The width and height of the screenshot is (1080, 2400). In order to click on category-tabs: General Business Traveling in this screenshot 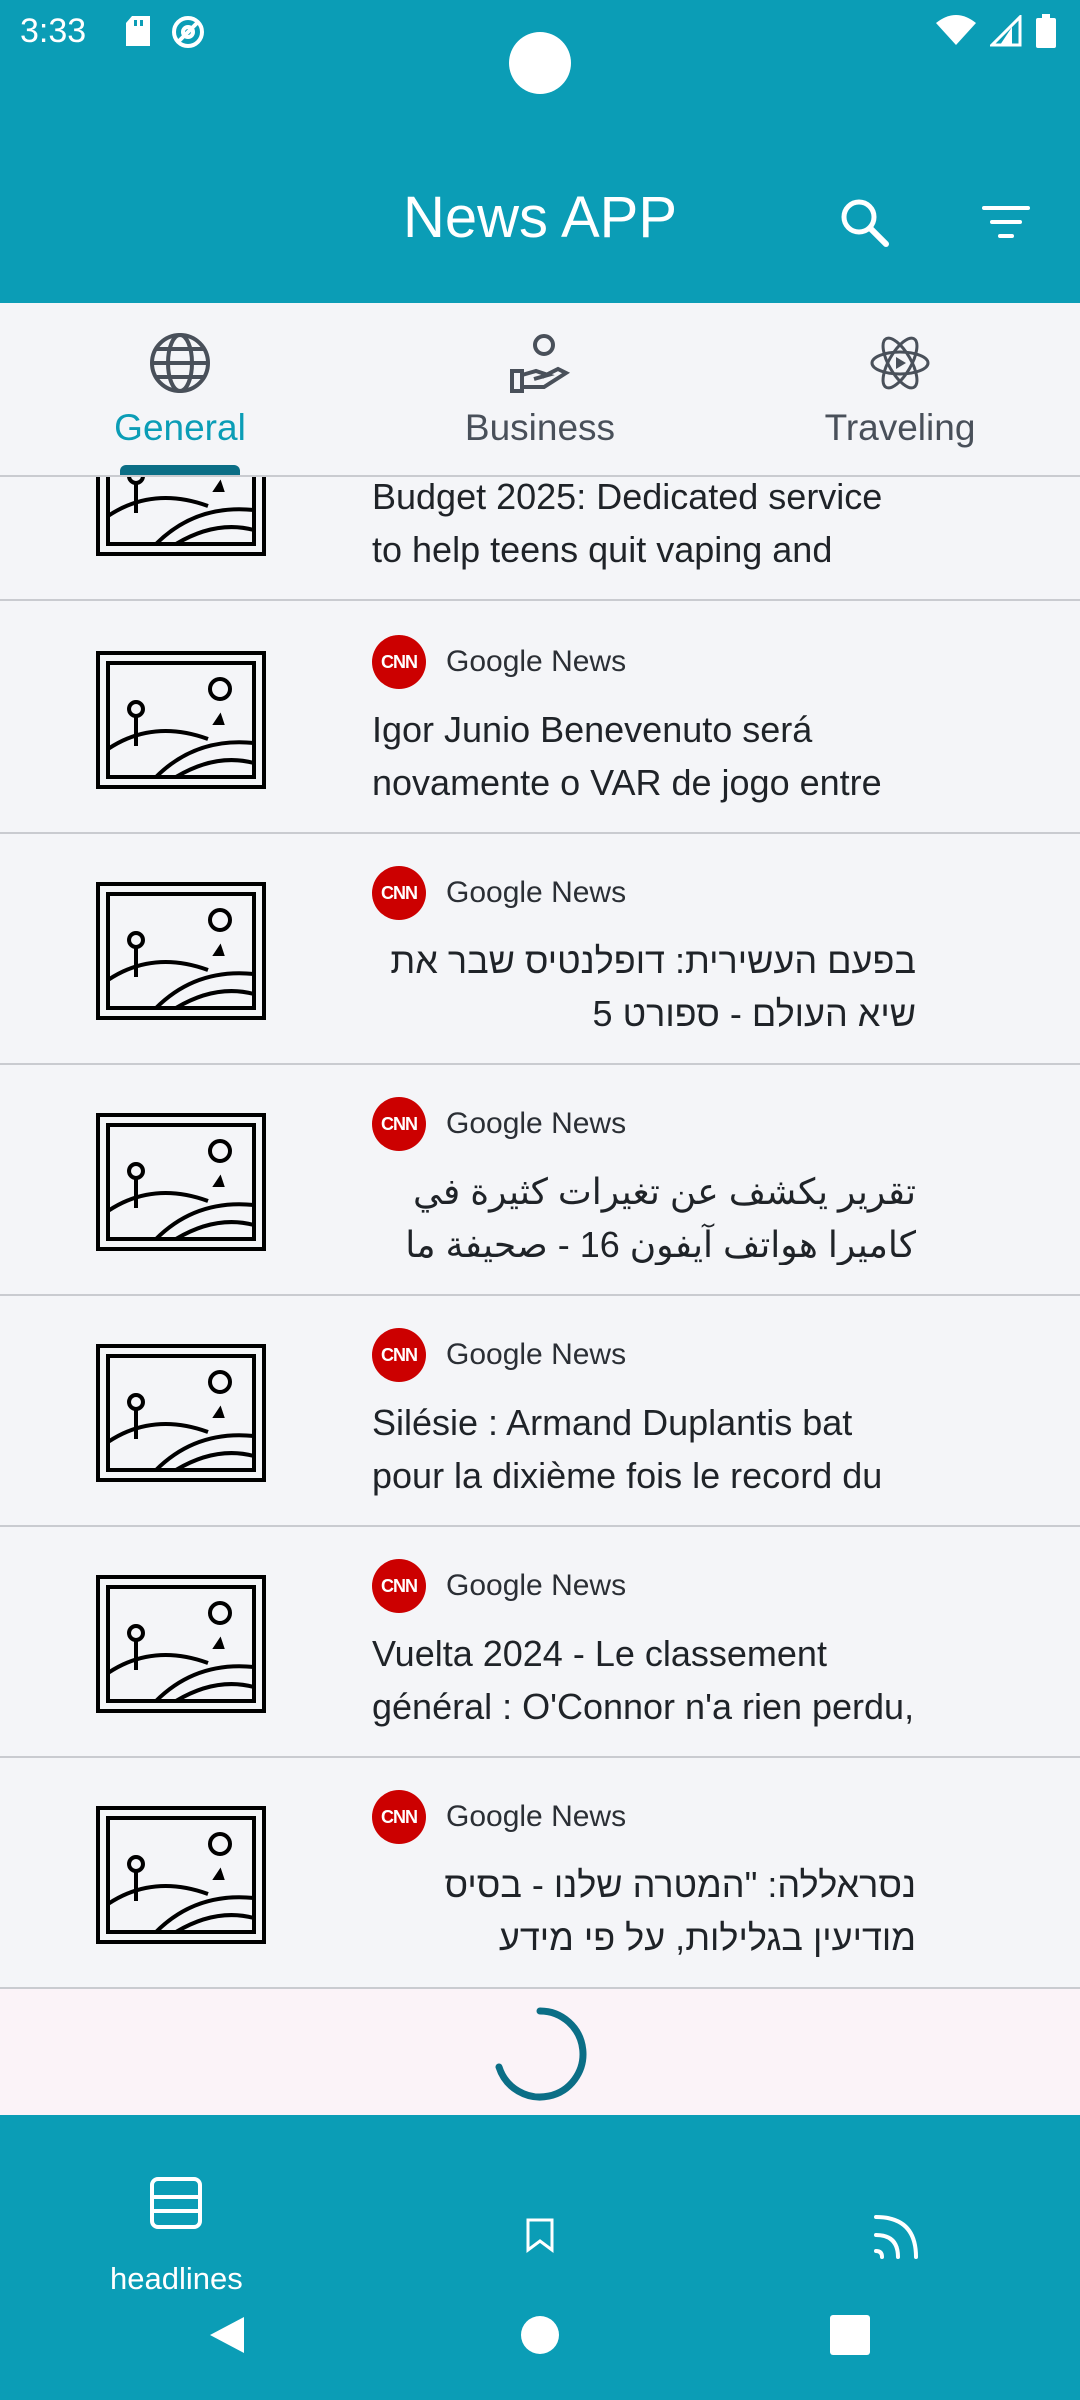, I will do `click(540, 390)`.